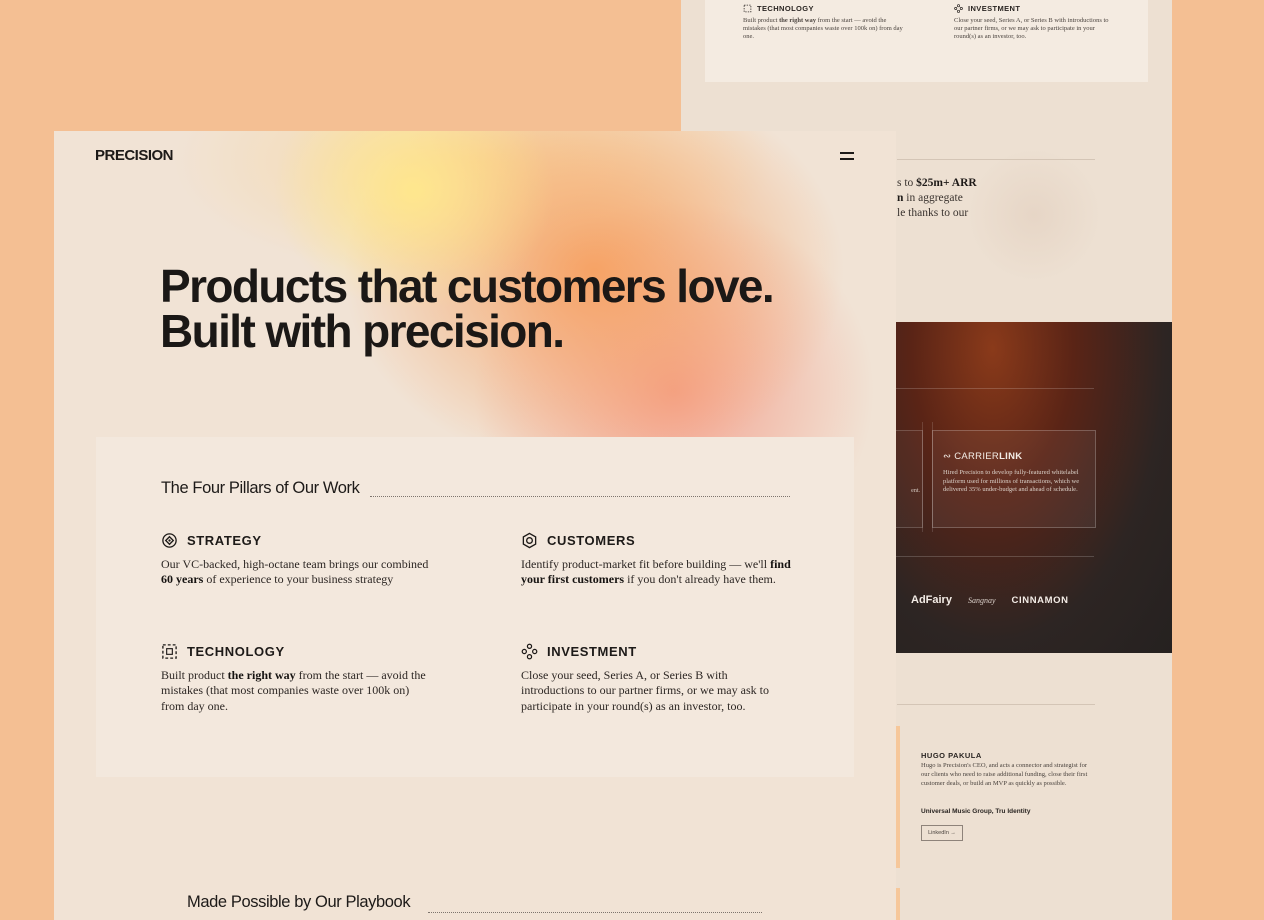  I want to click on pillar-title: STRATEGY, so click(224, 540).